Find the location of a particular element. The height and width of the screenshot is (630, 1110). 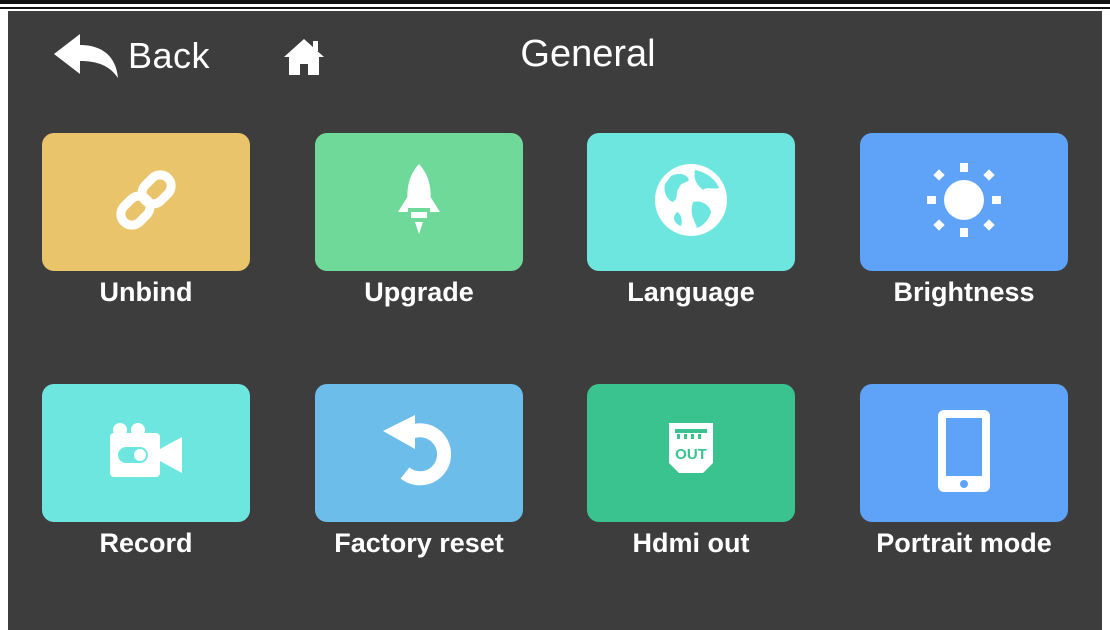

hdmi-out-icon: OUT is located at coordinates (691, 453).